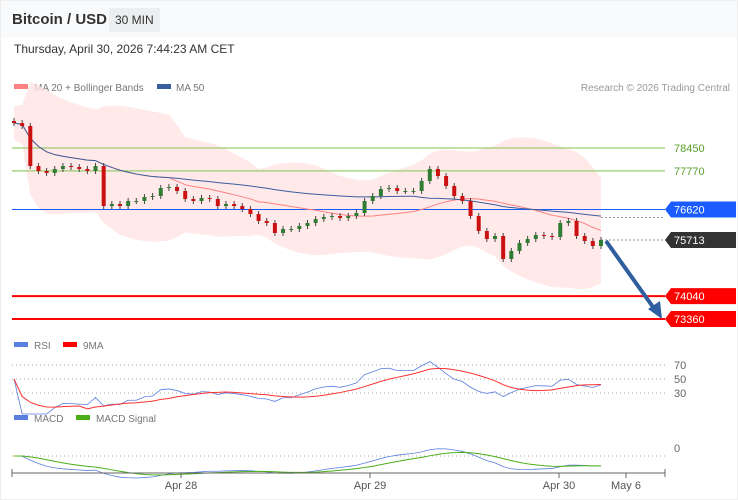 This screenshot has height=500, width=738. Describe the element at coordinates (370, 486) in the screenshot. I see `x-tick-label: Apr 29` at that location.